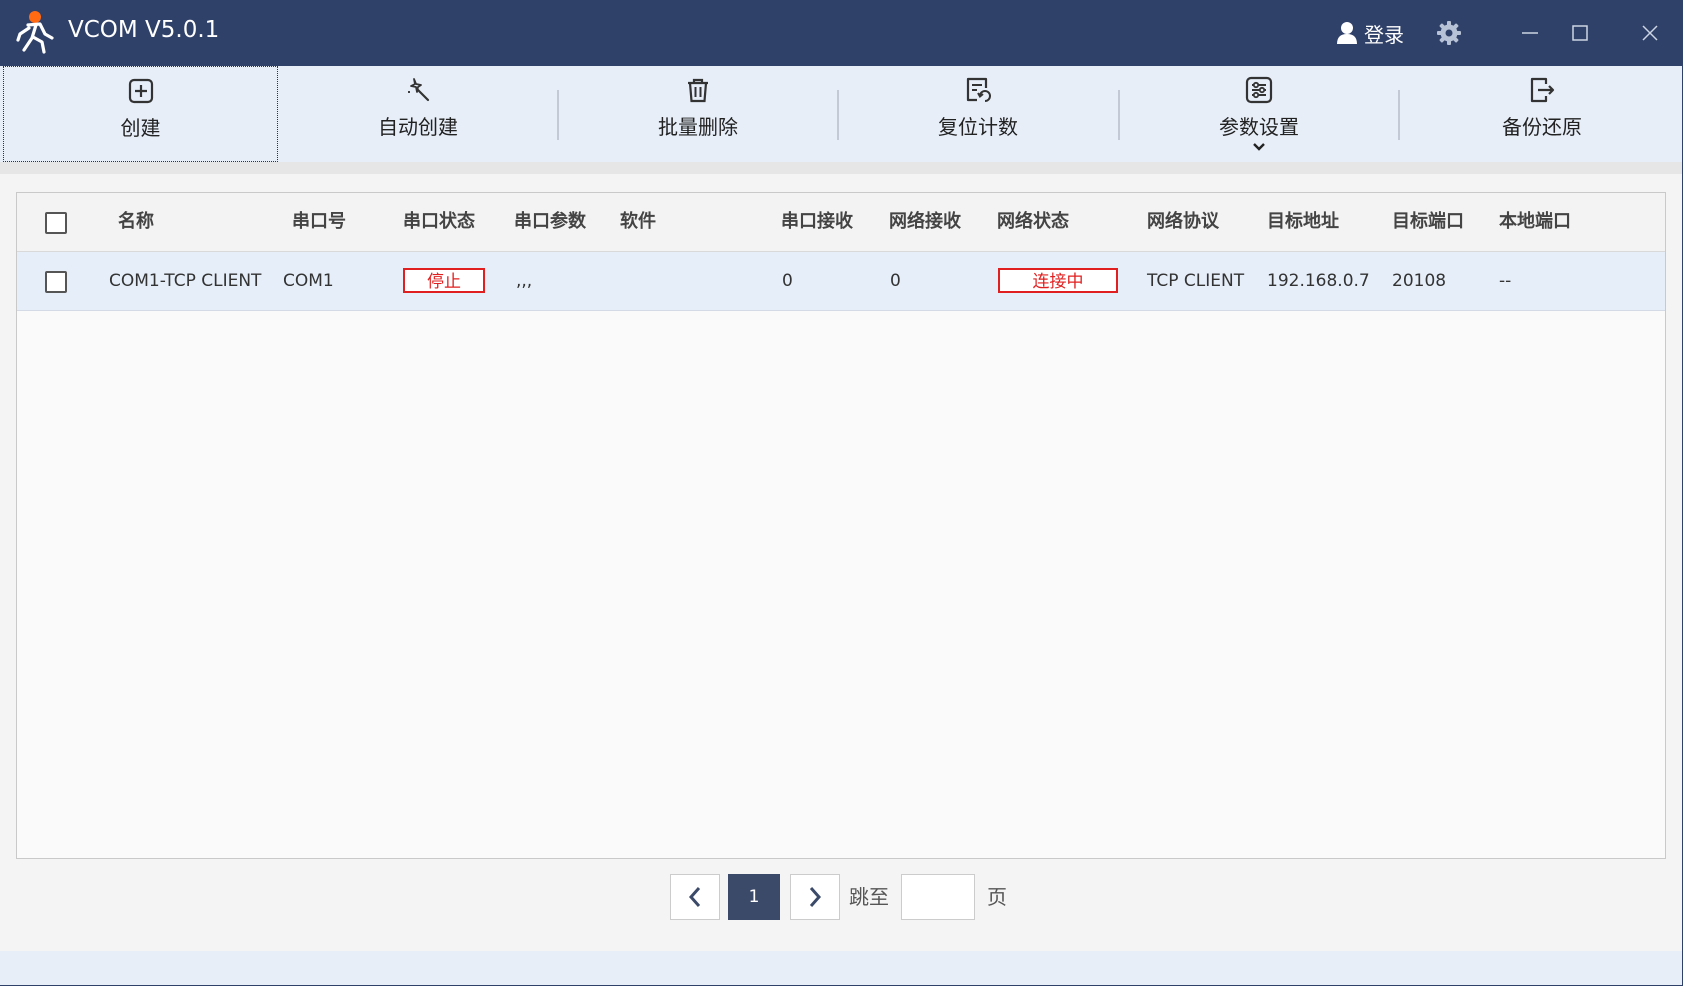 The image size is (1689, 987). I want to click on column-header-protocol: 网络协议, so click(1183, 222).